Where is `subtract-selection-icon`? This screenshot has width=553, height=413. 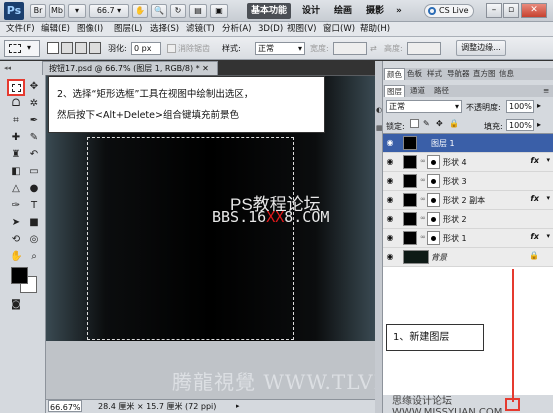
subtract-selection-icon is located at coordinates (81, 48).